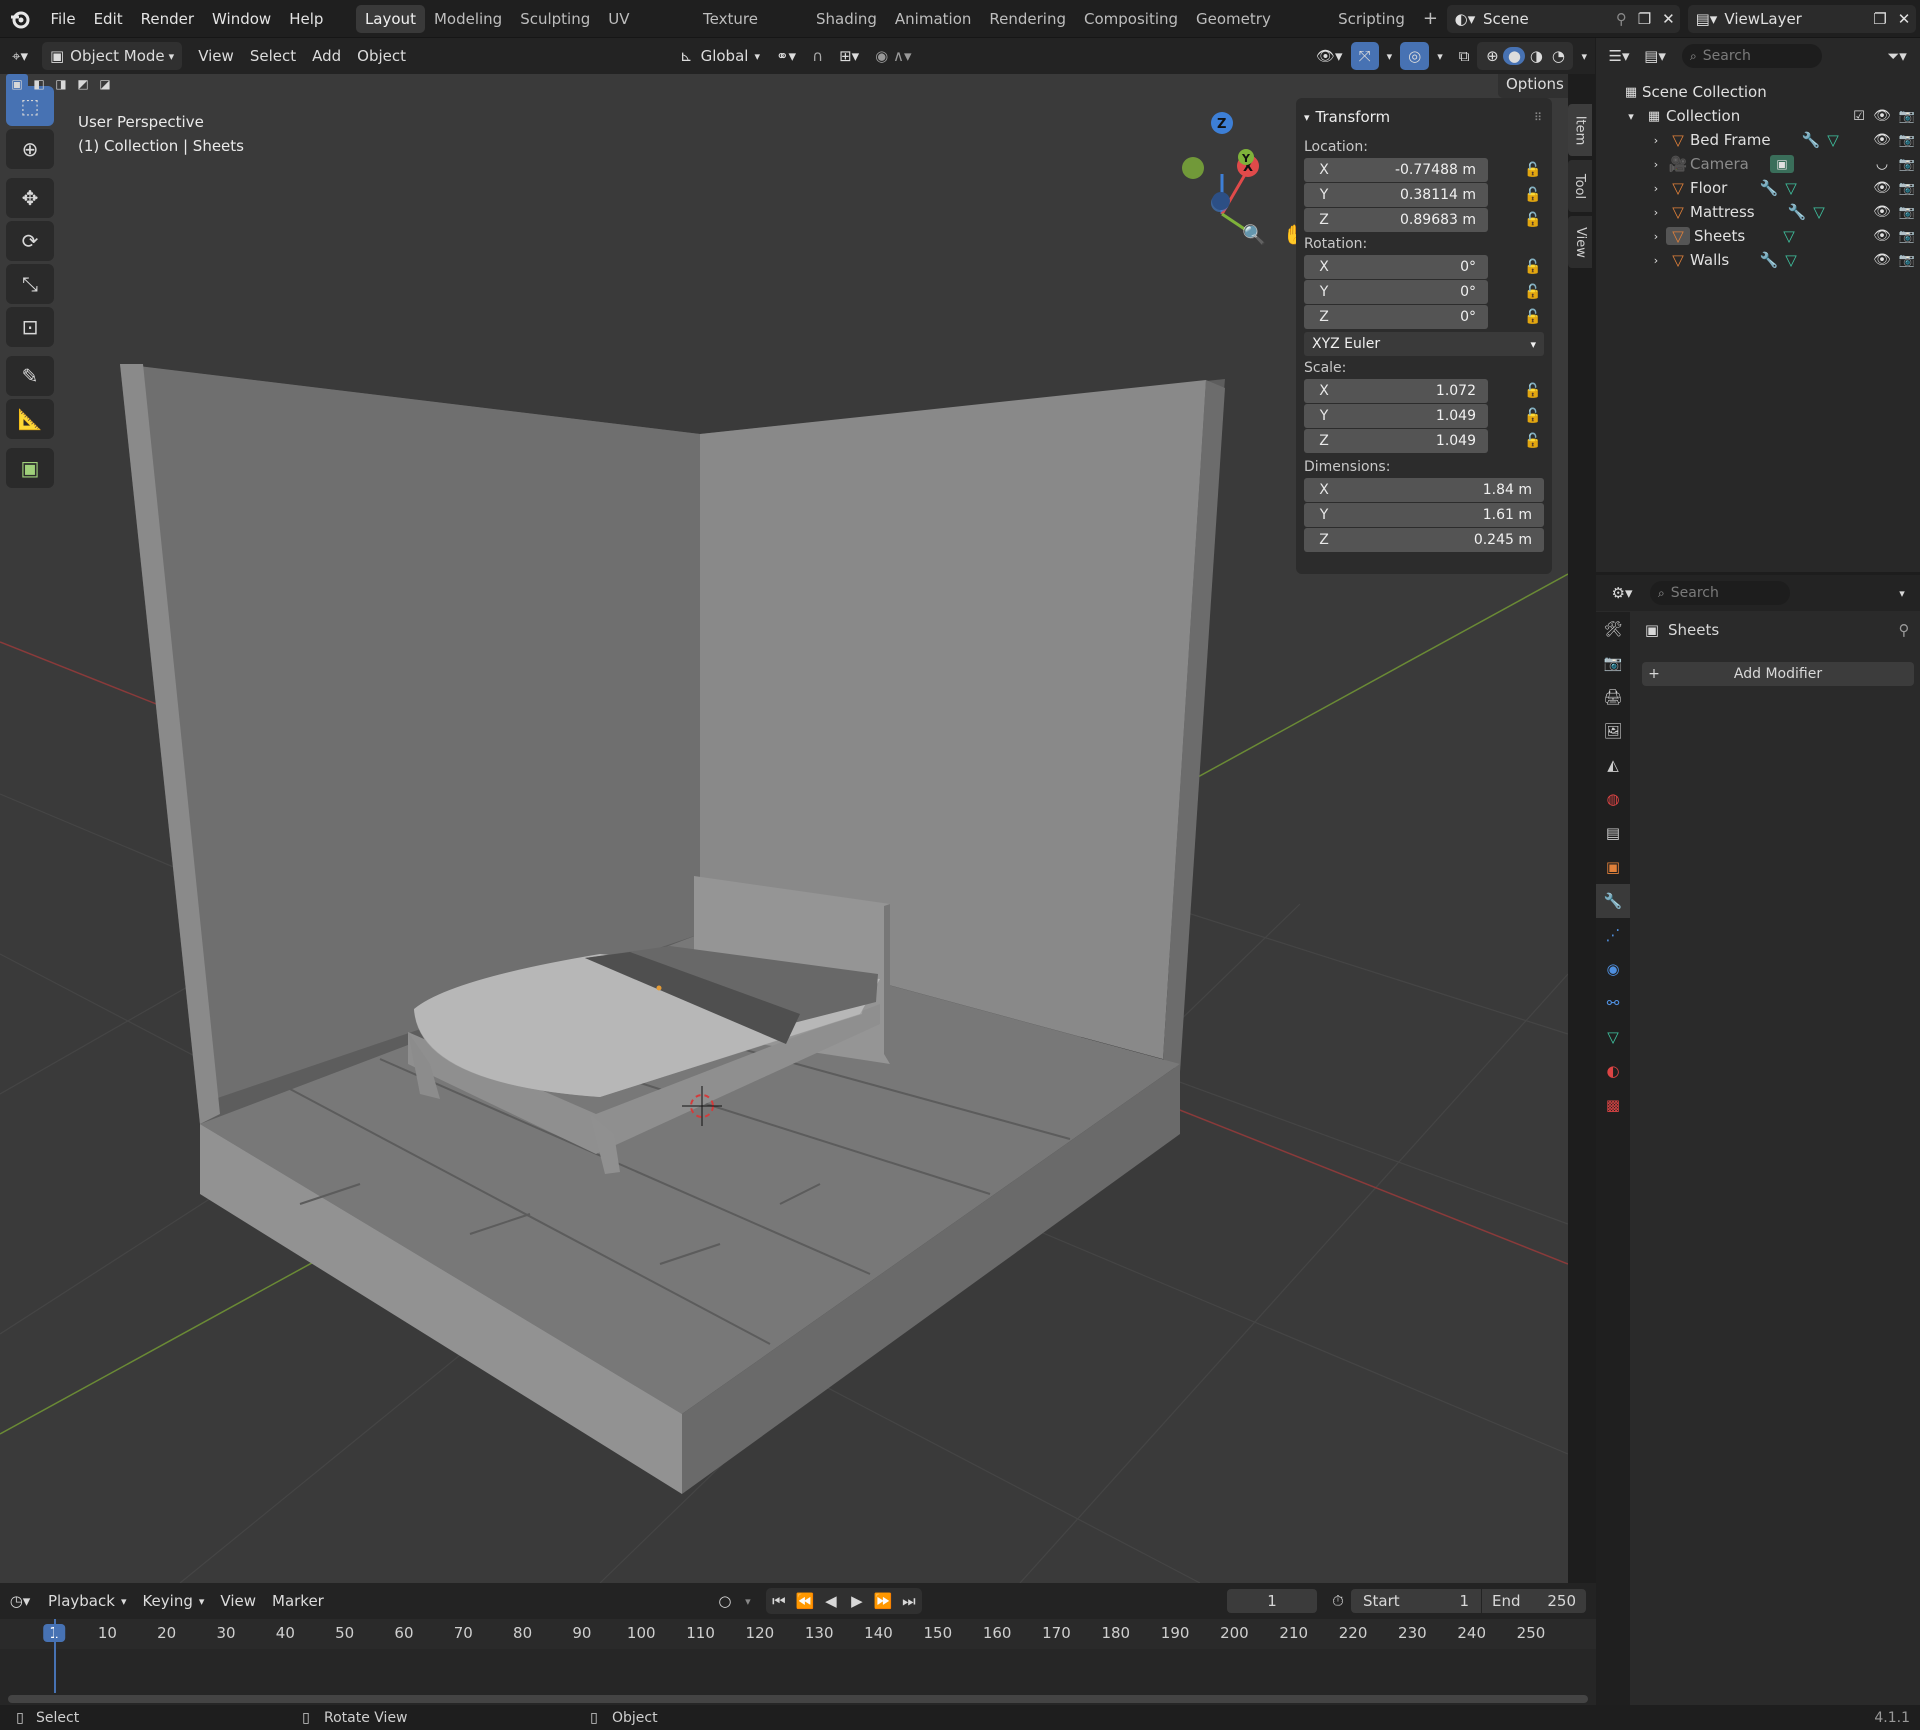 The height and width of the screenshot is (1730, 1920). Describe the element at coordinates (1613, 901) in the screenshot. I see `modifier-properties-icon: 🔧` at that location.